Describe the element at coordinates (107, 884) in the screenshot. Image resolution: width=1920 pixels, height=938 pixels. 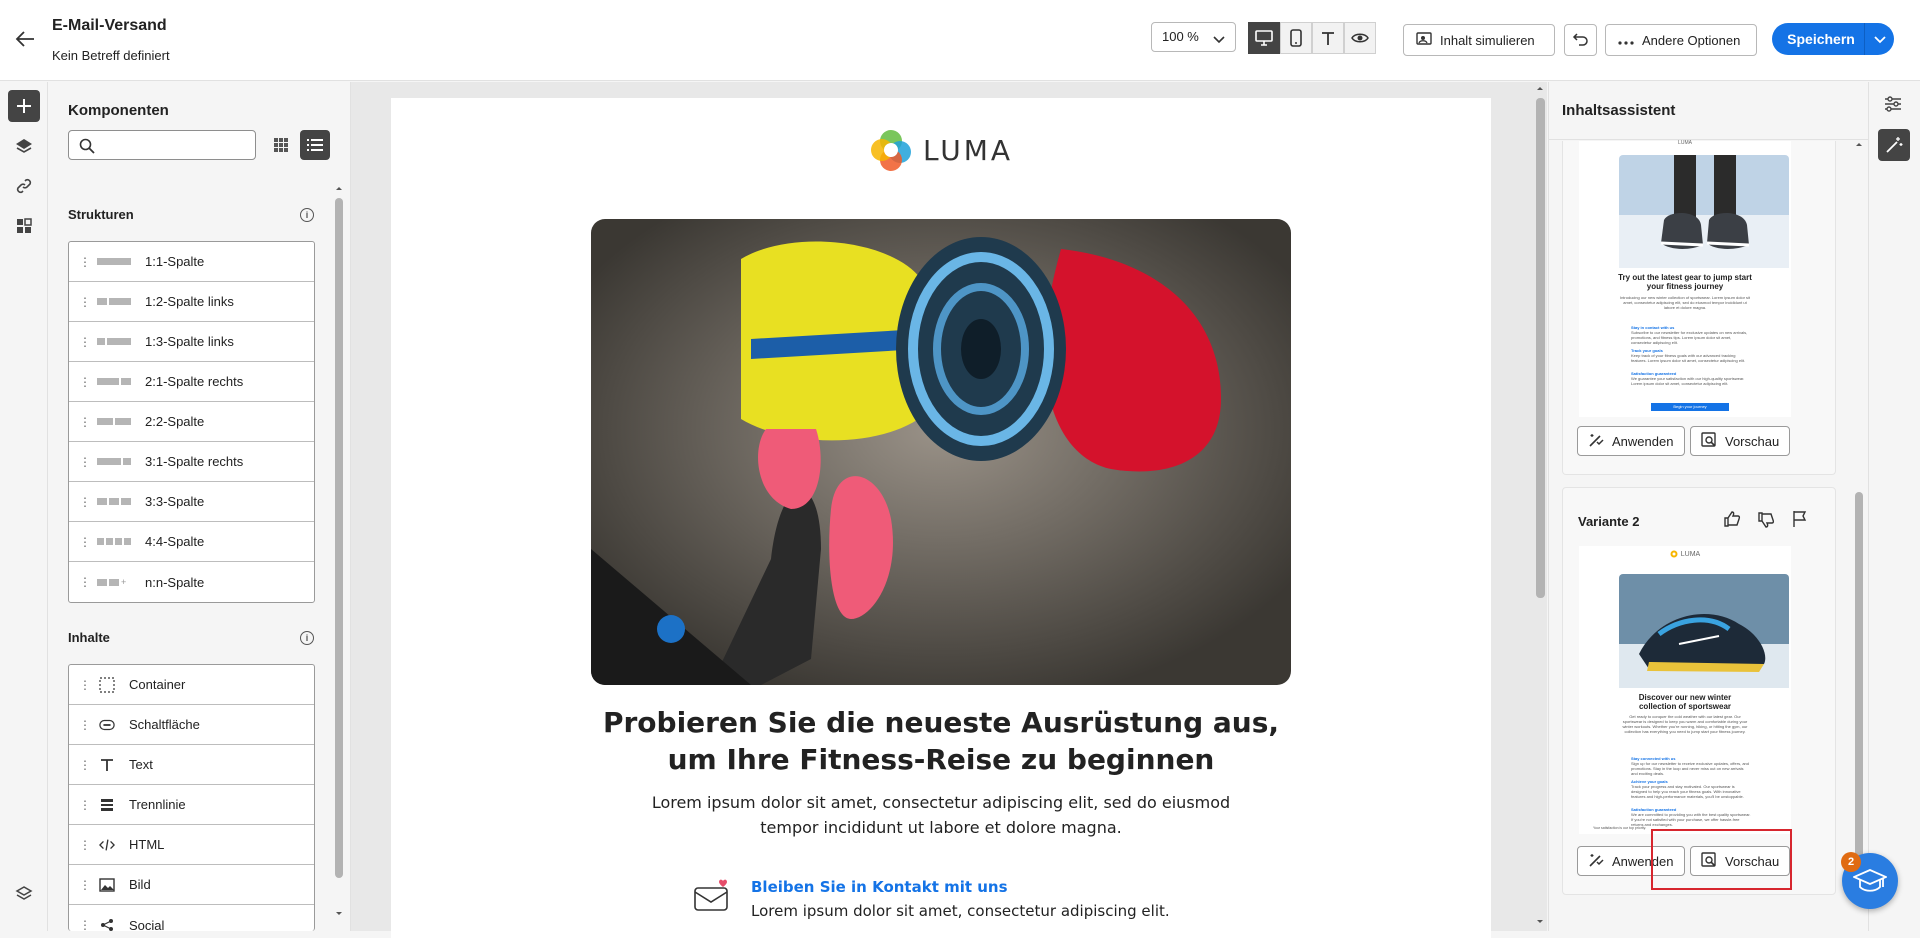
I see `image-icon` at that location.